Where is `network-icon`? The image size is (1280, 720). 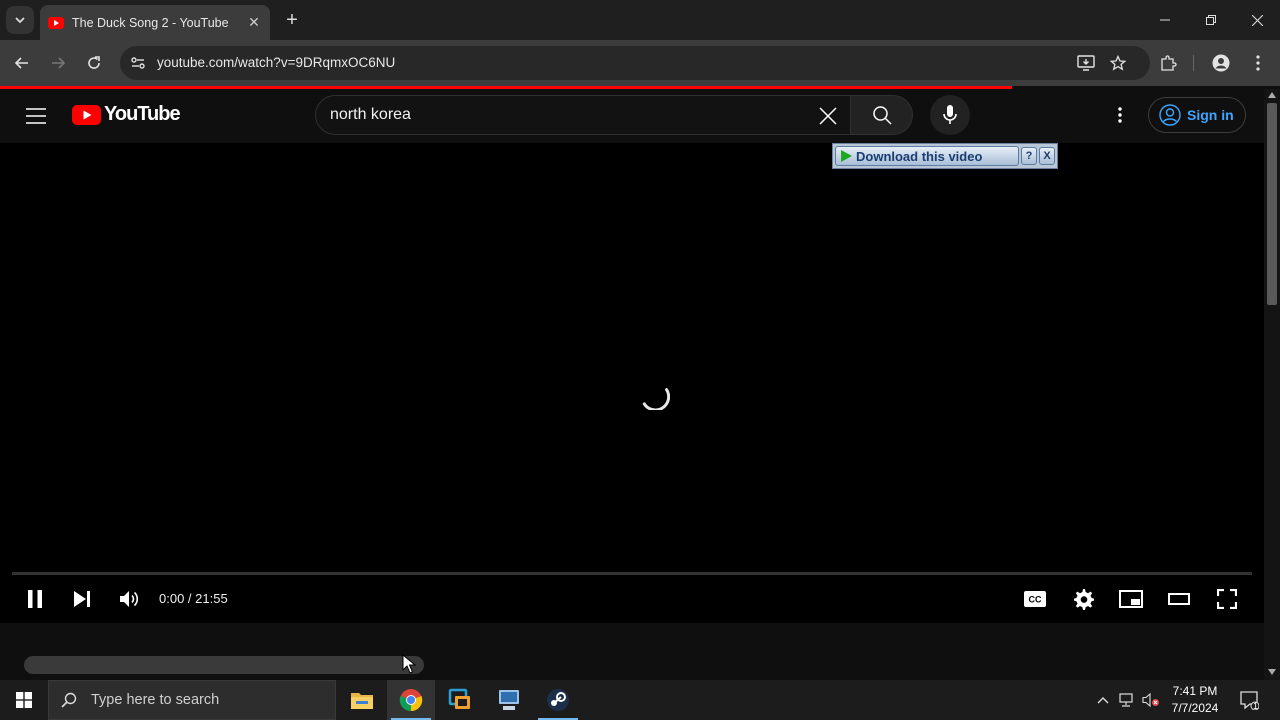 network-icon is located at coordinates (1126, 700).